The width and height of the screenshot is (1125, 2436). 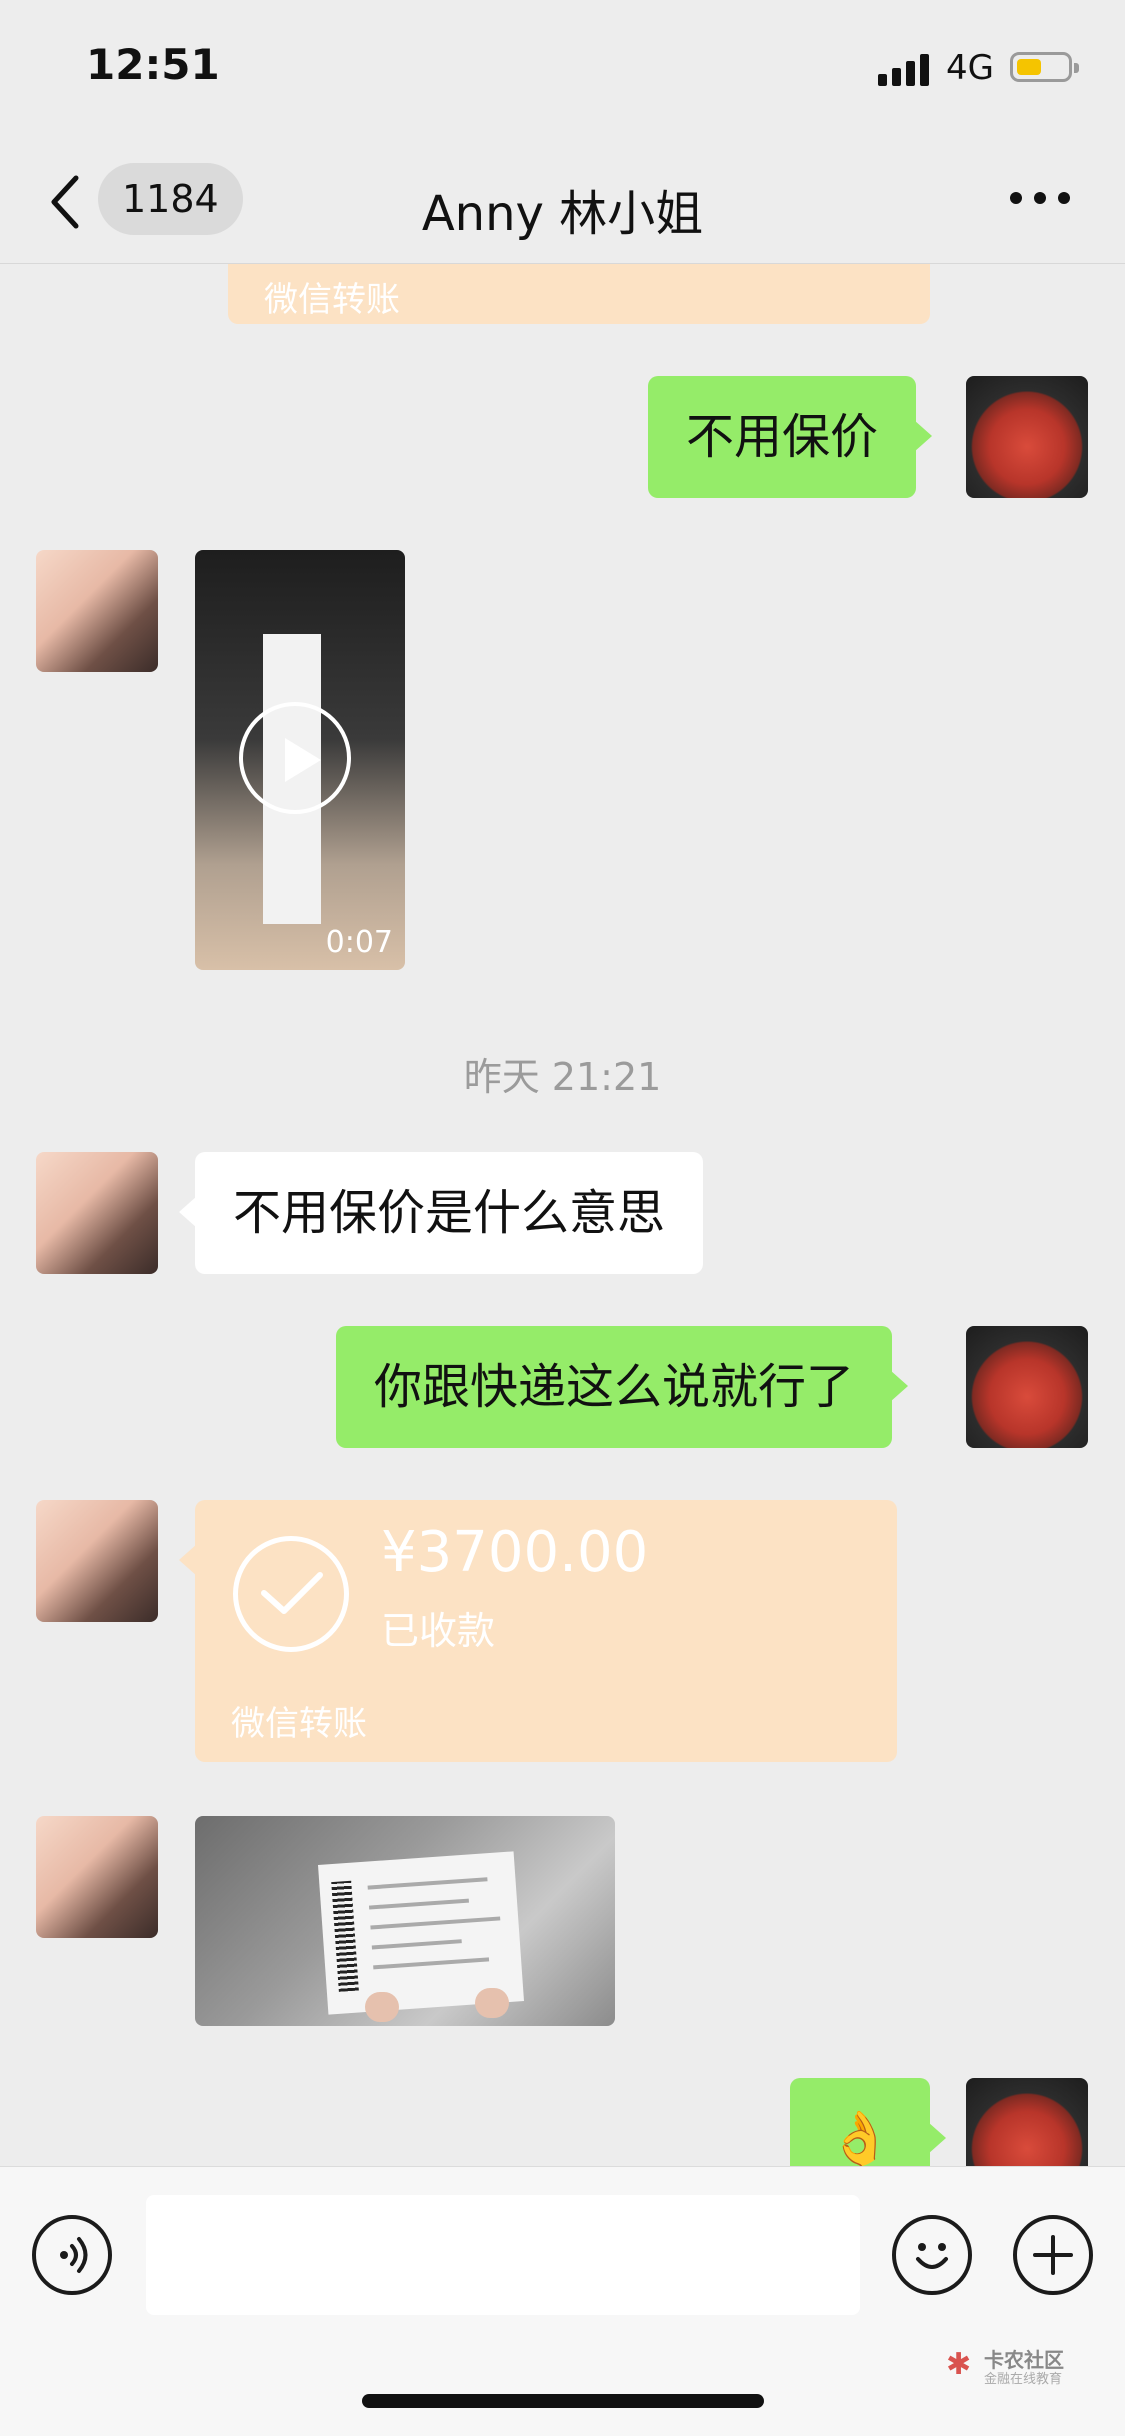 I want to click on more-functions-button, so click(x=1053, y=2255).